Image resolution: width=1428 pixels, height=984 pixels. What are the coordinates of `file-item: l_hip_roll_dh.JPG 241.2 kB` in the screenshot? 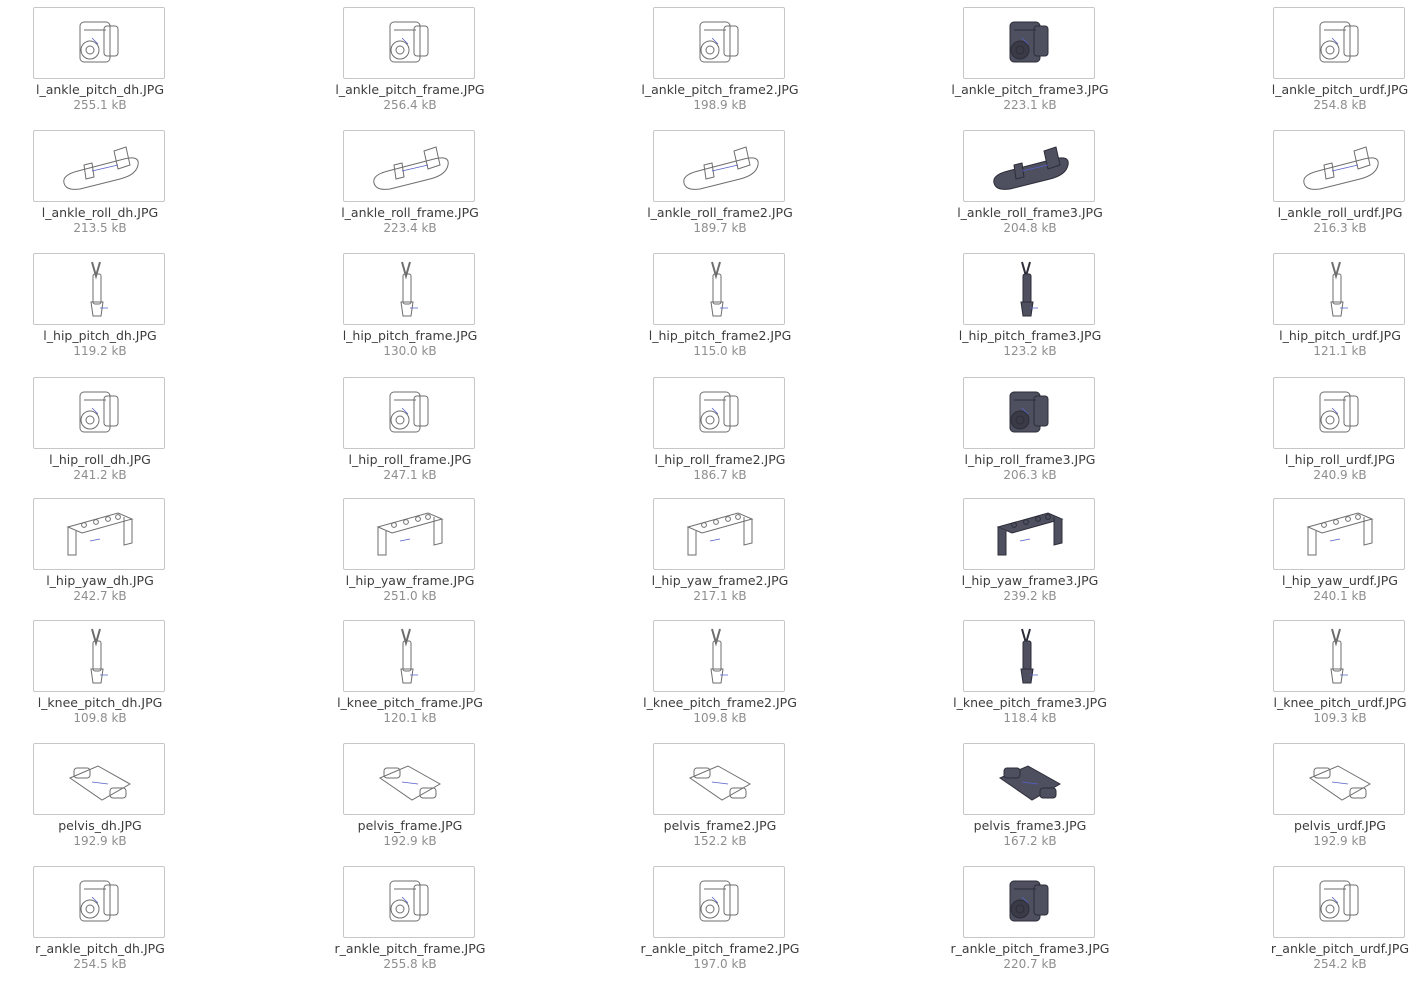 It's located at (100, 436).